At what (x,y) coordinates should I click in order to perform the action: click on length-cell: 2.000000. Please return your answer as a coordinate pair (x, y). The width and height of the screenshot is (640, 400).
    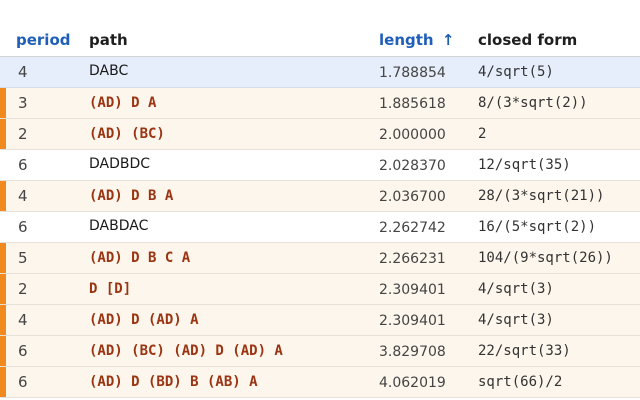
    Looking at the image, I should click on (412, 135).